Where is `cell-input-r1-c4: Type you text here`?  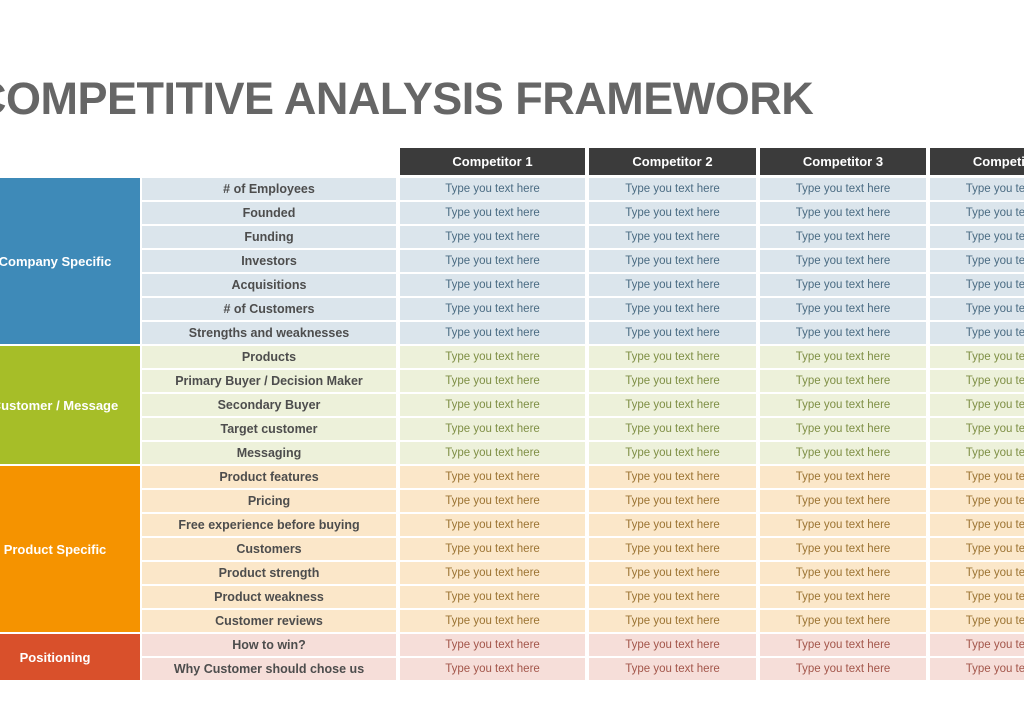
cell-input-r1-c4: Type you text here is located at coordinates (977, 213).